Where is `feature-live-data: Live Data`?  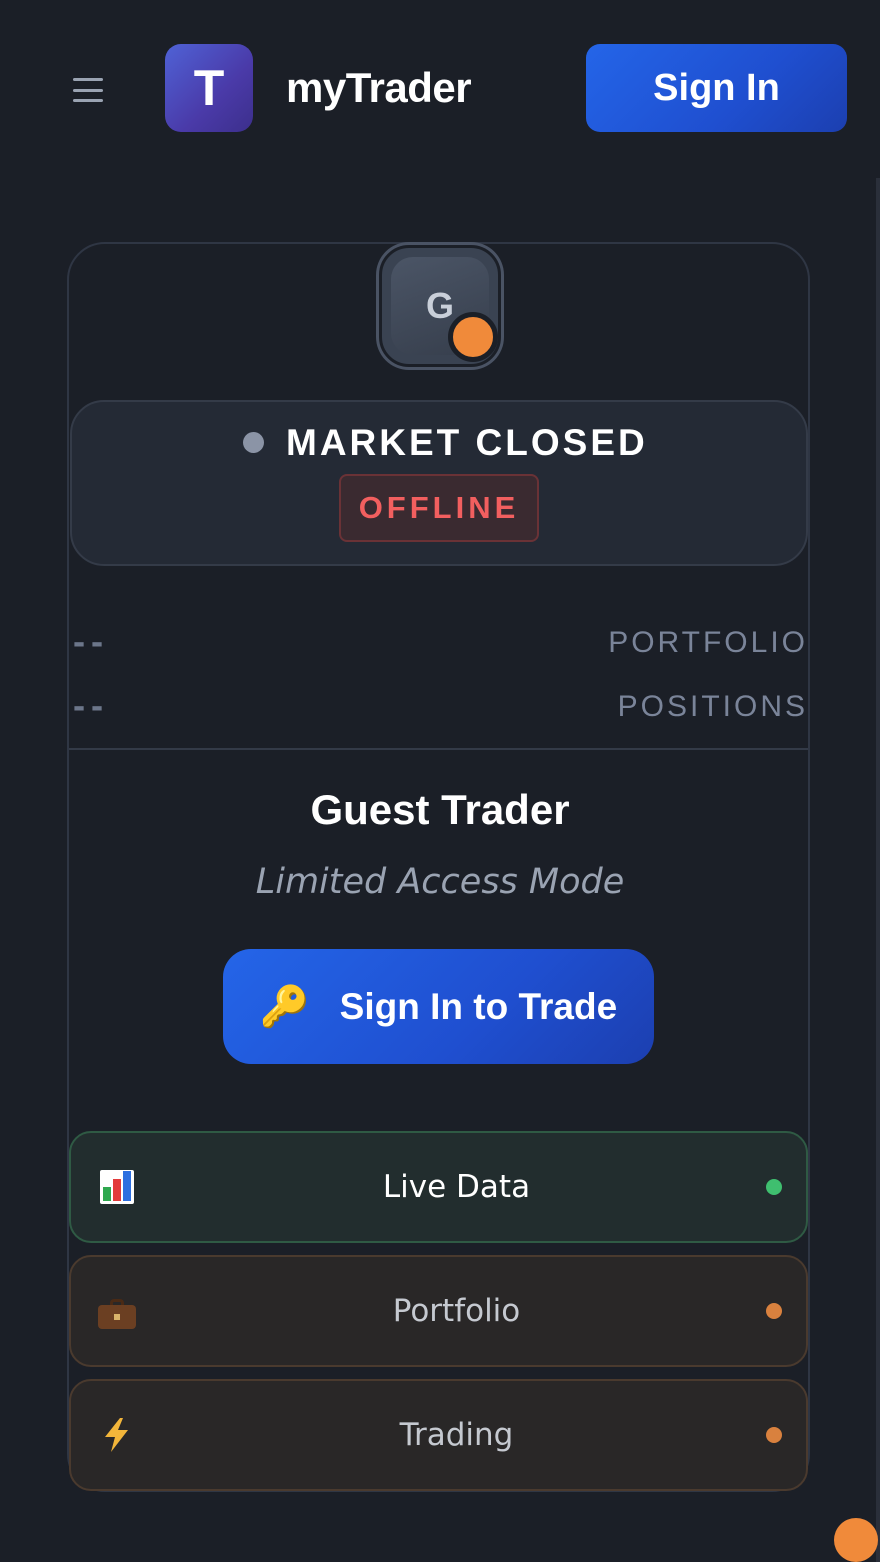
feature-live-data: Live Data is located at coordinates (438, 1187).